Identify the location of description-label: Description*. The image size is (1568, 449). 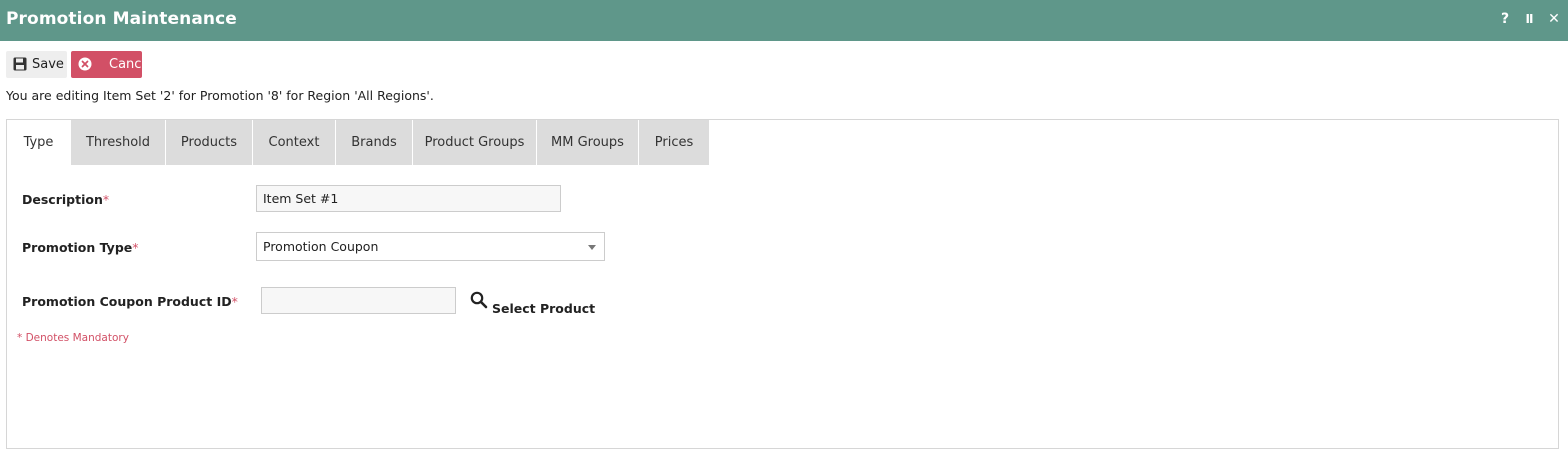
(65, 199).